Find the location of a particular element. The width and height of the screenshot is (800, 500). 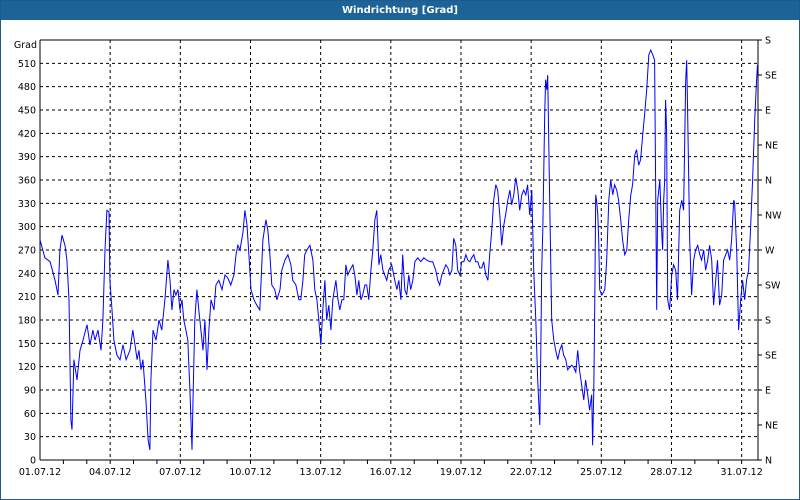

y-tick-label: 240 is located at coordinates (27, 274).